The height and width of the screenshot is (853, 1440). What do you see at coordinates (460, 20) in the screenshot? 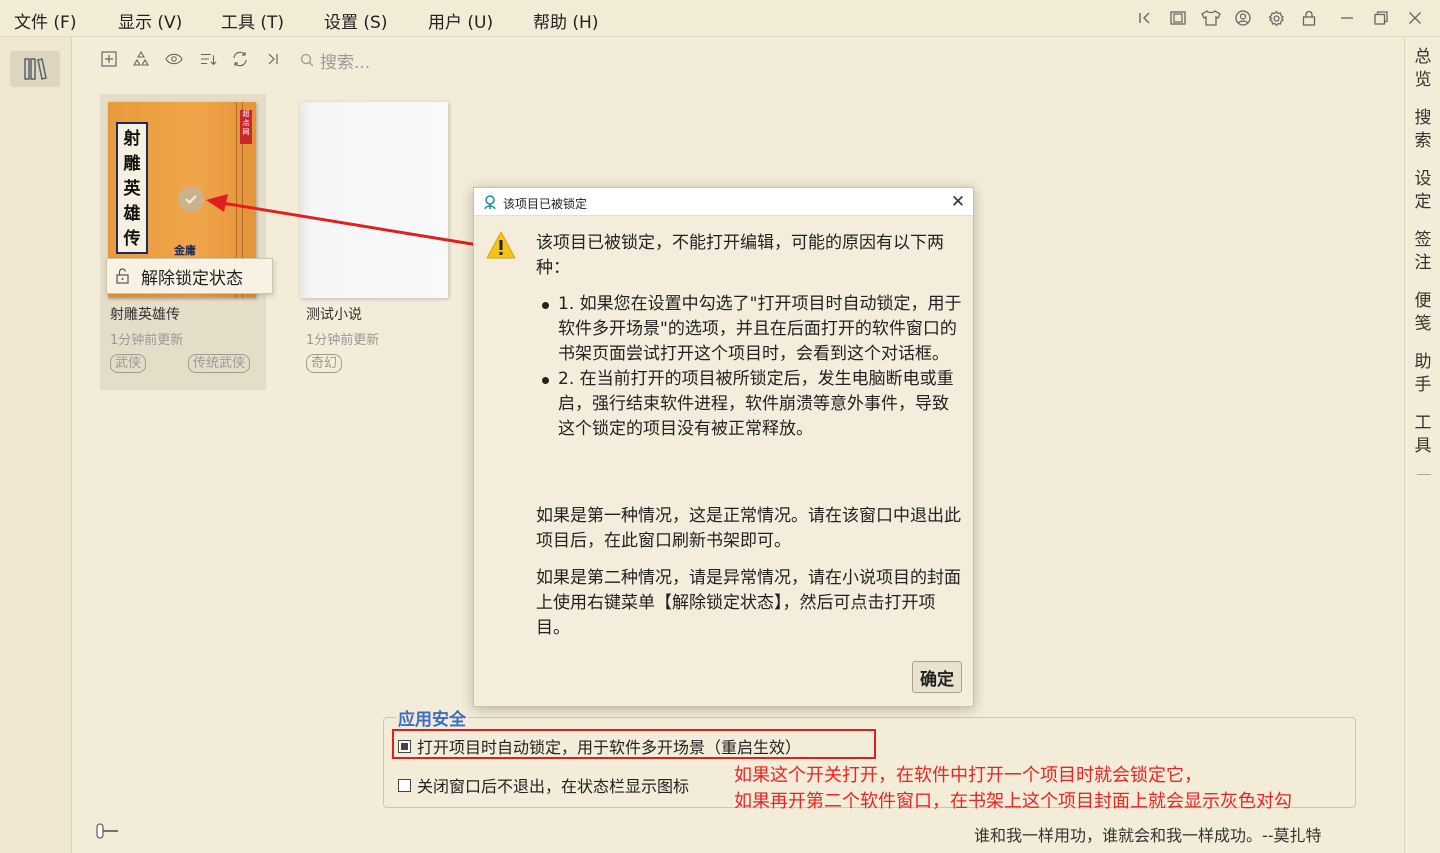
I see `menu-user: 用户 (U)` at bounding box center [460, 20].